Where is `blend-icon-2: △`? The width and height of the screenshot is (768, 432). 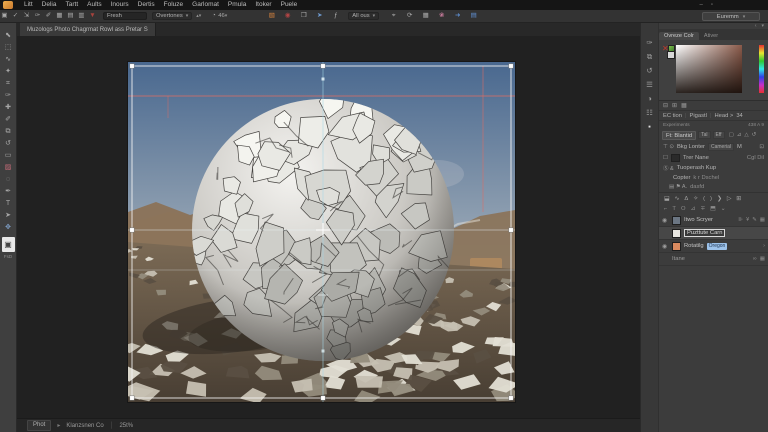 blend-icon-2: △ is located at coordinates (746, 135).